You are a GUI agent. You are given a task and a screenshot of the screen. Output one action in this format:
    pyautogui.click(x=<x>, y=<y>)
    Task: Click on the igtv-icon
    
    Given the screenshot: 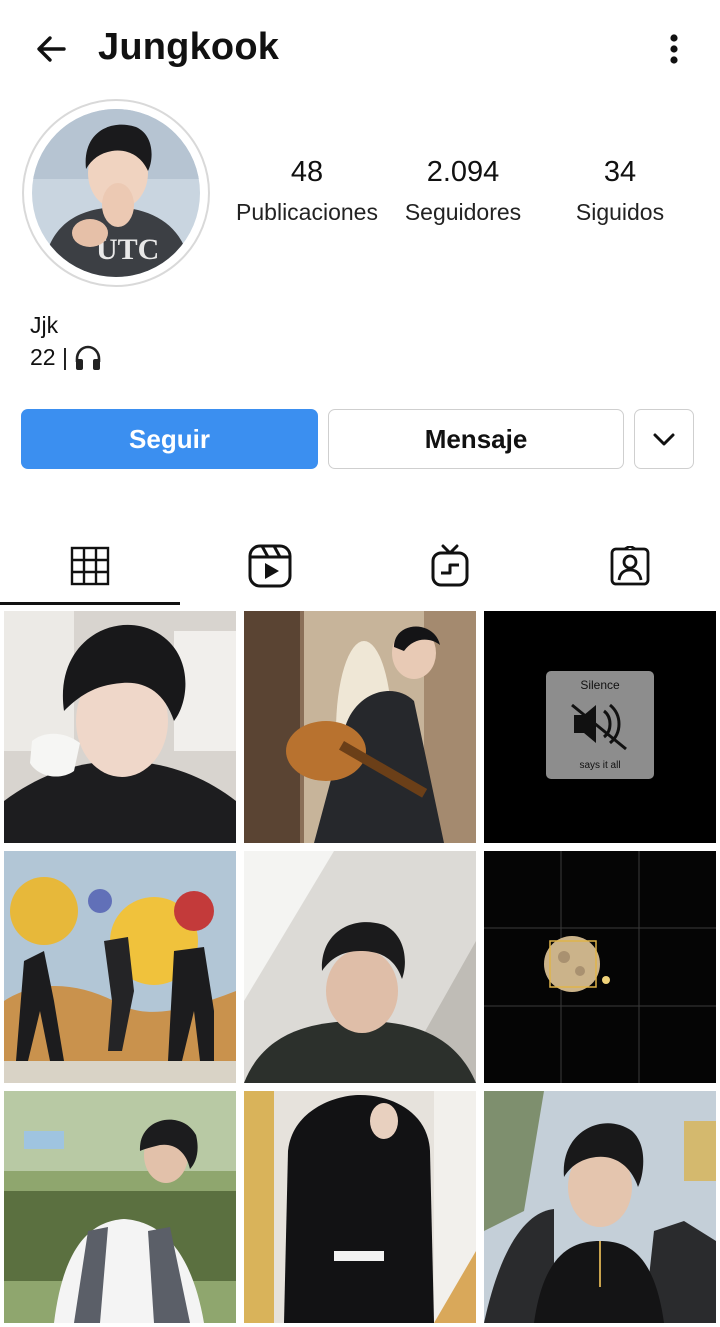 What is the action you would take?
    pyautogui.click(x=450, y=565)
    